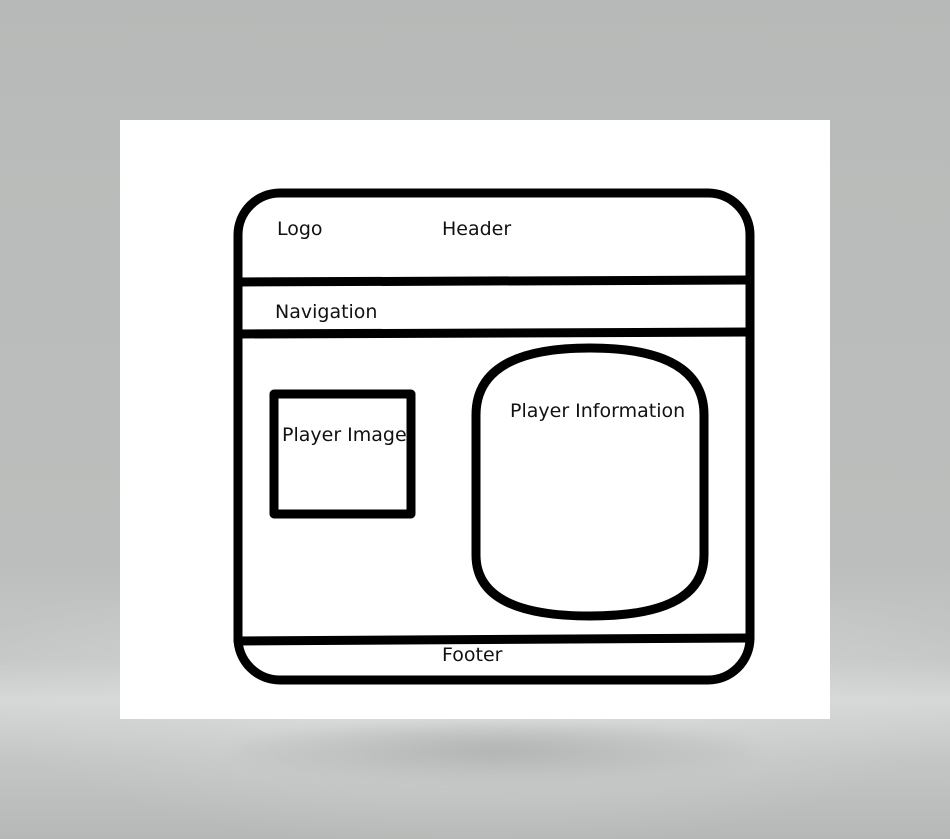 The image size is (950, 839). What do you see at coordinates (477, 229) in the screenshot?
I see `header-label: Header` at bounding box center [477, 229].